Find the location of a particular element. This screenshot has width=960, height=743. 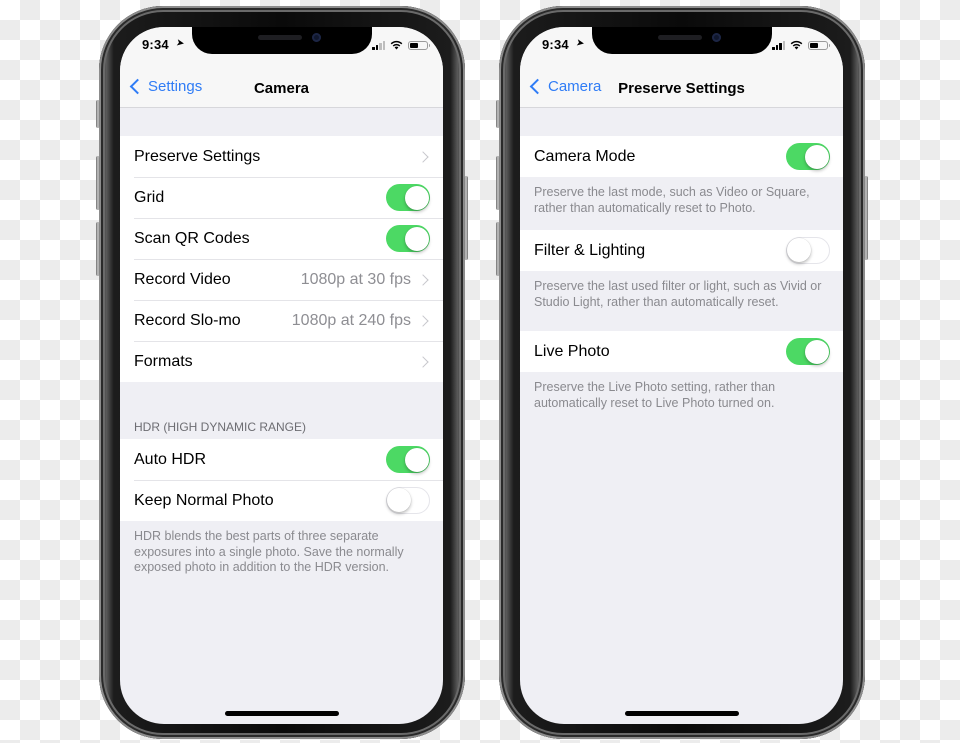

row-value: 1080p at 240 fps is located at coordinates (351, 320).